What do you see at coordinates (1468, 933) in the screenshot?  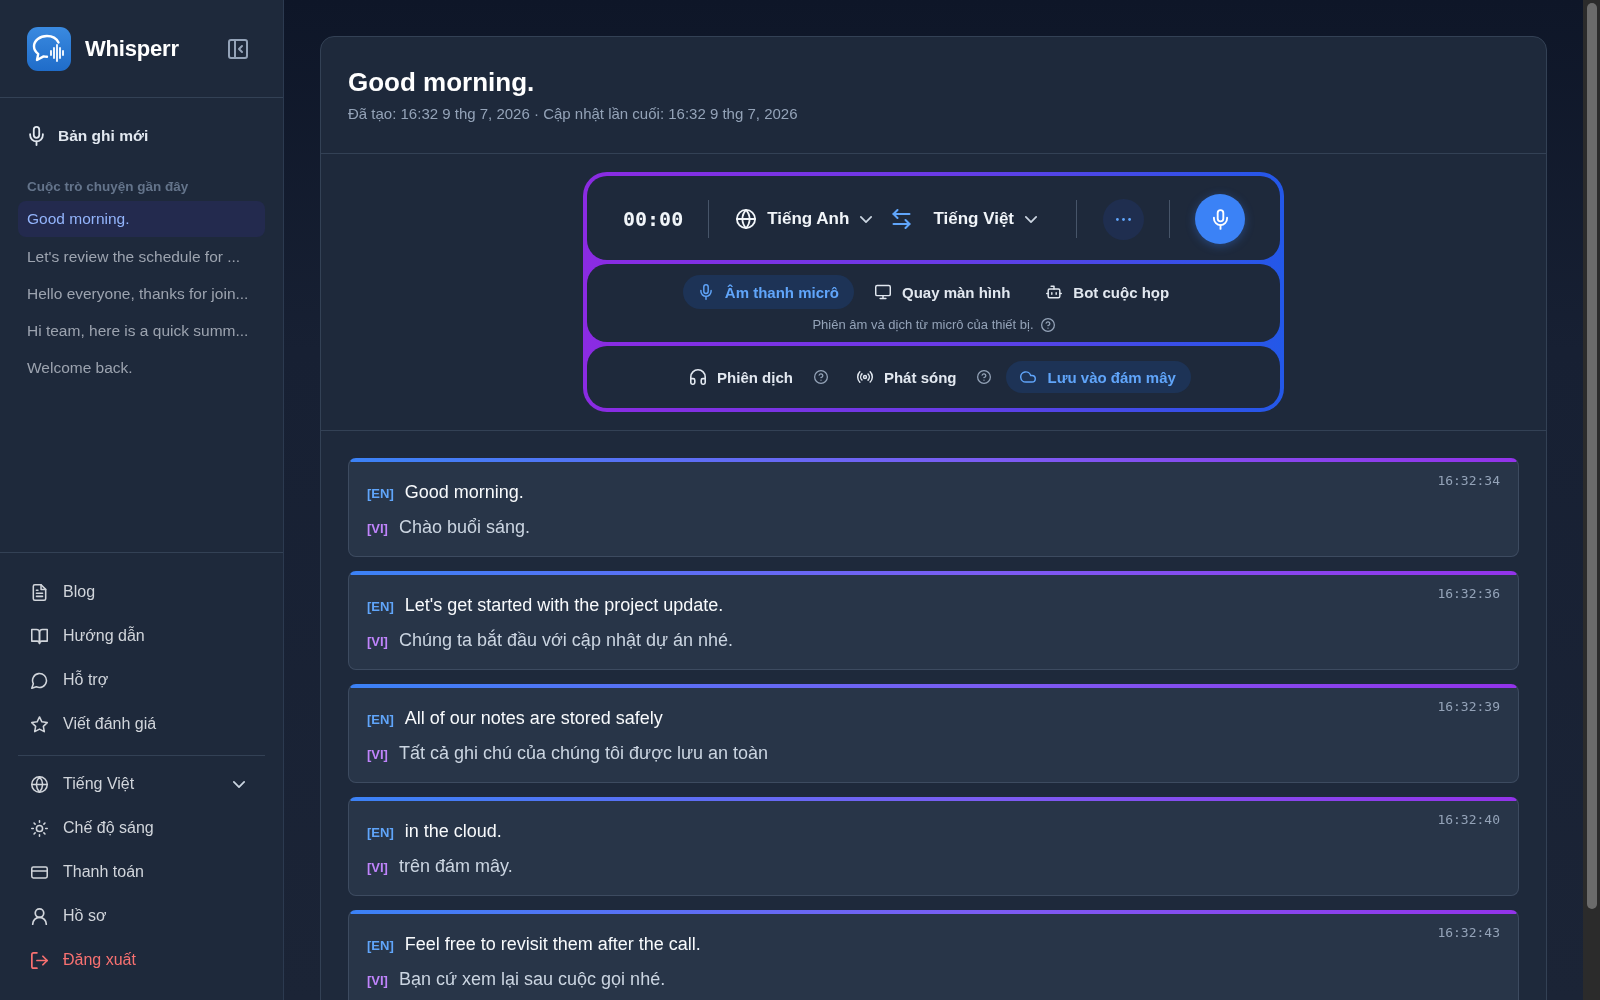 I see `timestamp: 16:32:43` at bounding box center [1468, 933].